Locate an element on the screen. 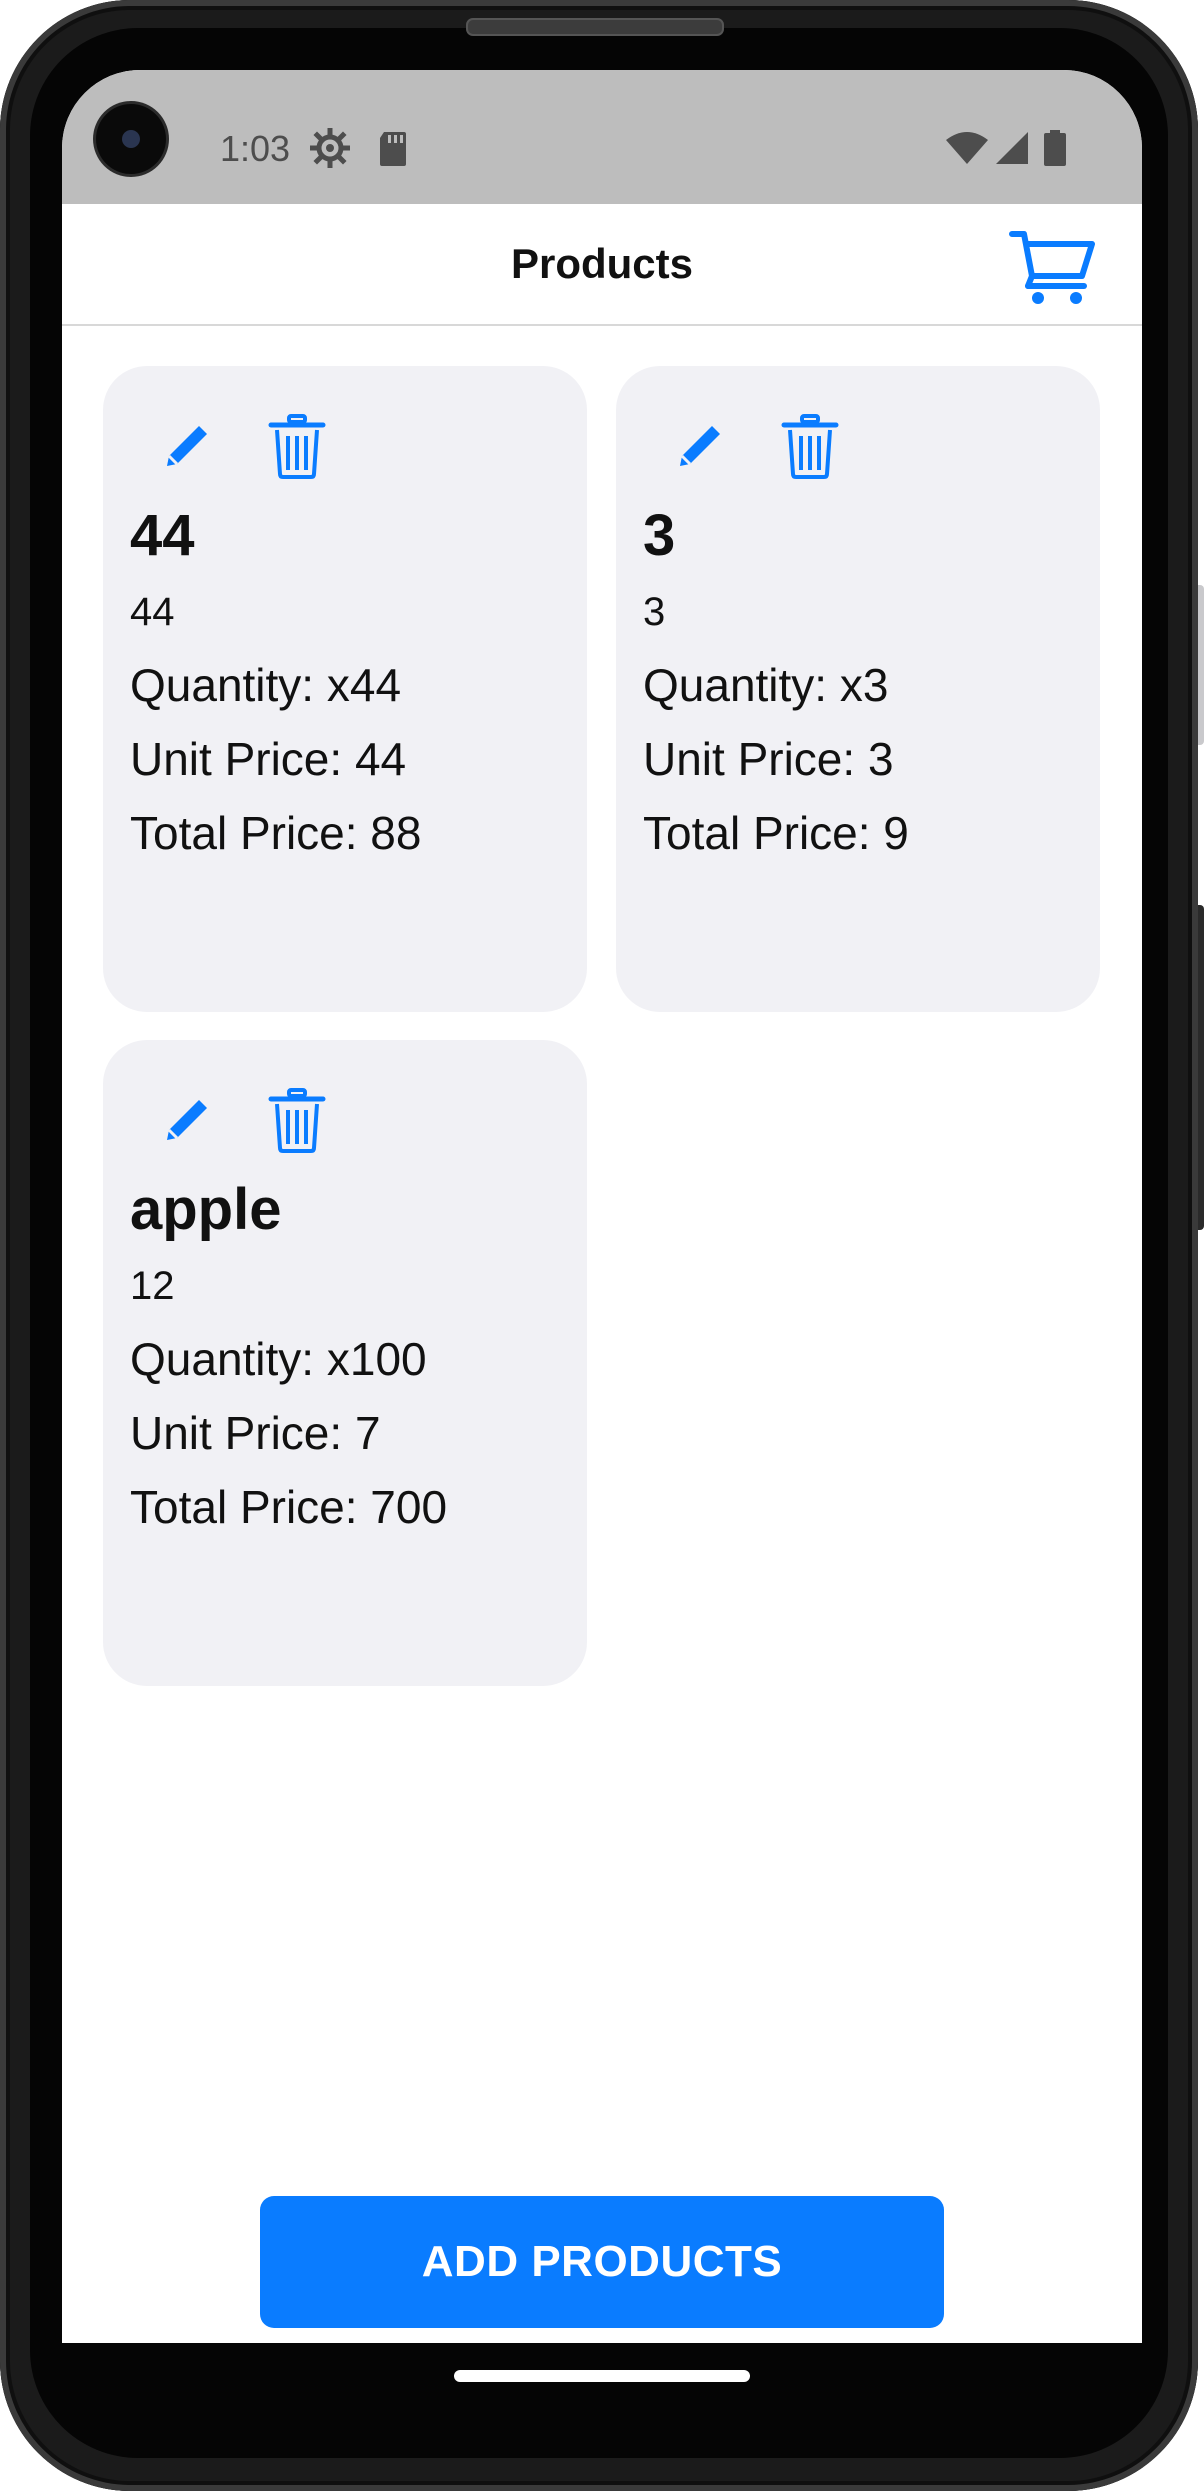  earpiece-speaker is located at coordinates (595, 27).